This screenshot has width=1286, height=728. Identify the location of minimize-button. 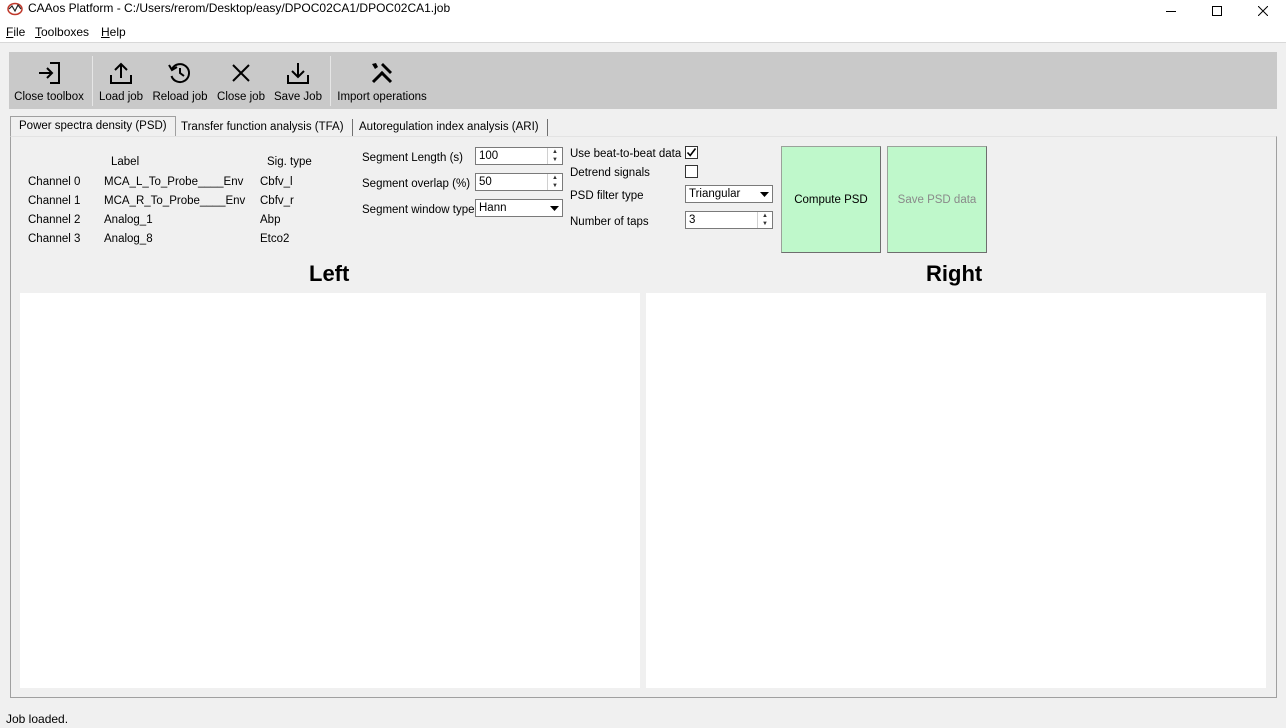
(1171, 11).